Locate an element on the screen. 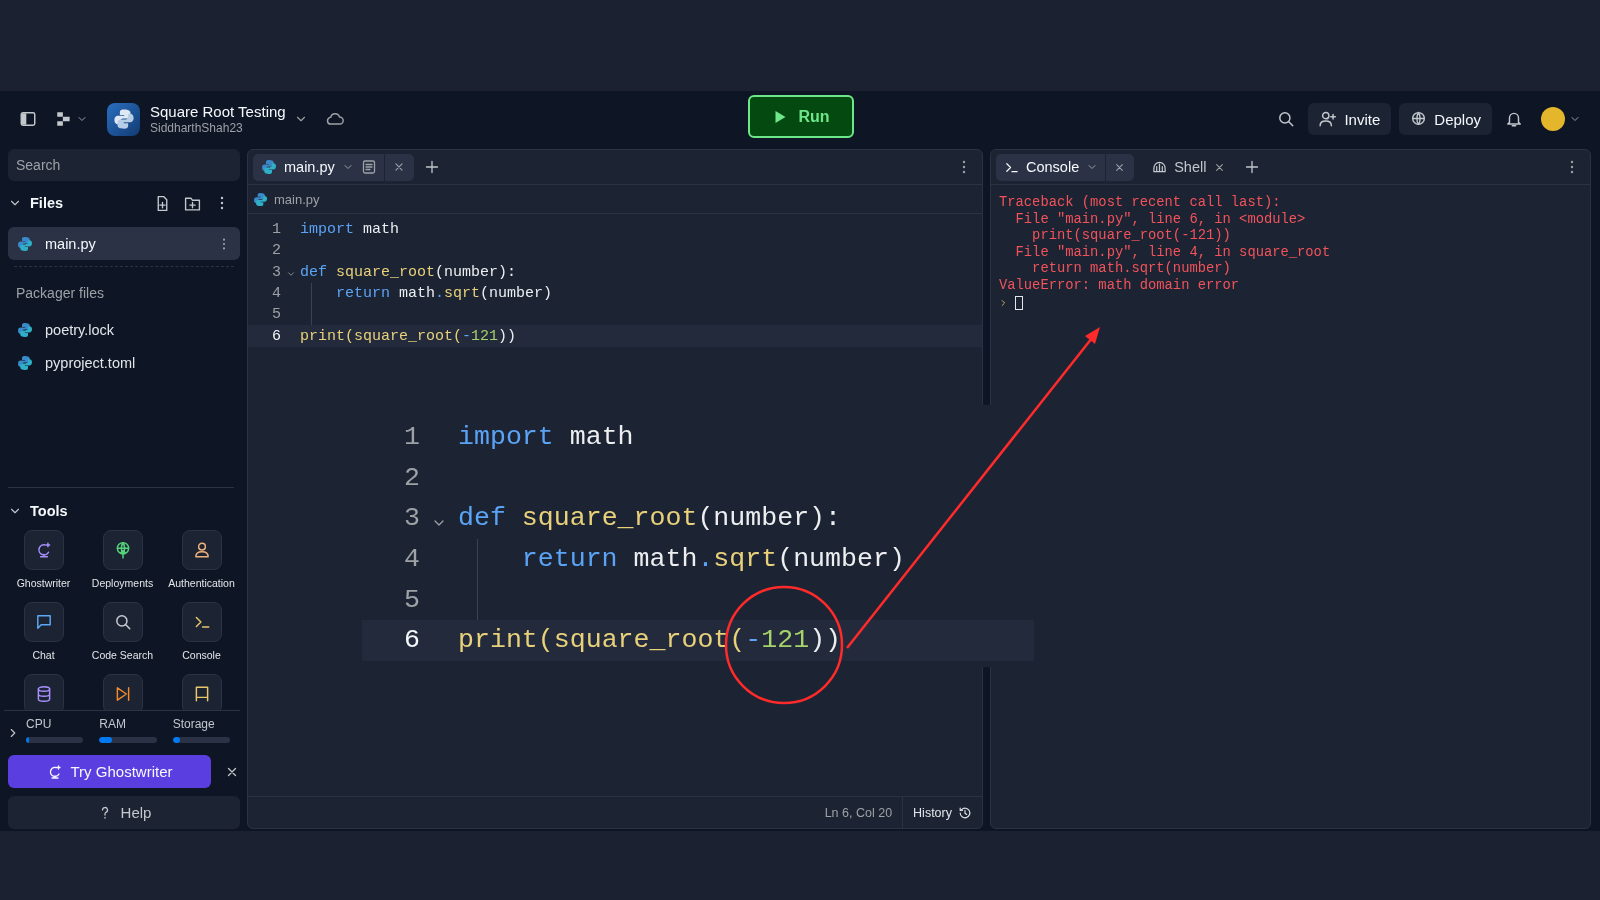 Image resolution: width=1600 pixels, height=900 pixels. code-line: print(square_root(-121)) is located at coordinates (408, 336).